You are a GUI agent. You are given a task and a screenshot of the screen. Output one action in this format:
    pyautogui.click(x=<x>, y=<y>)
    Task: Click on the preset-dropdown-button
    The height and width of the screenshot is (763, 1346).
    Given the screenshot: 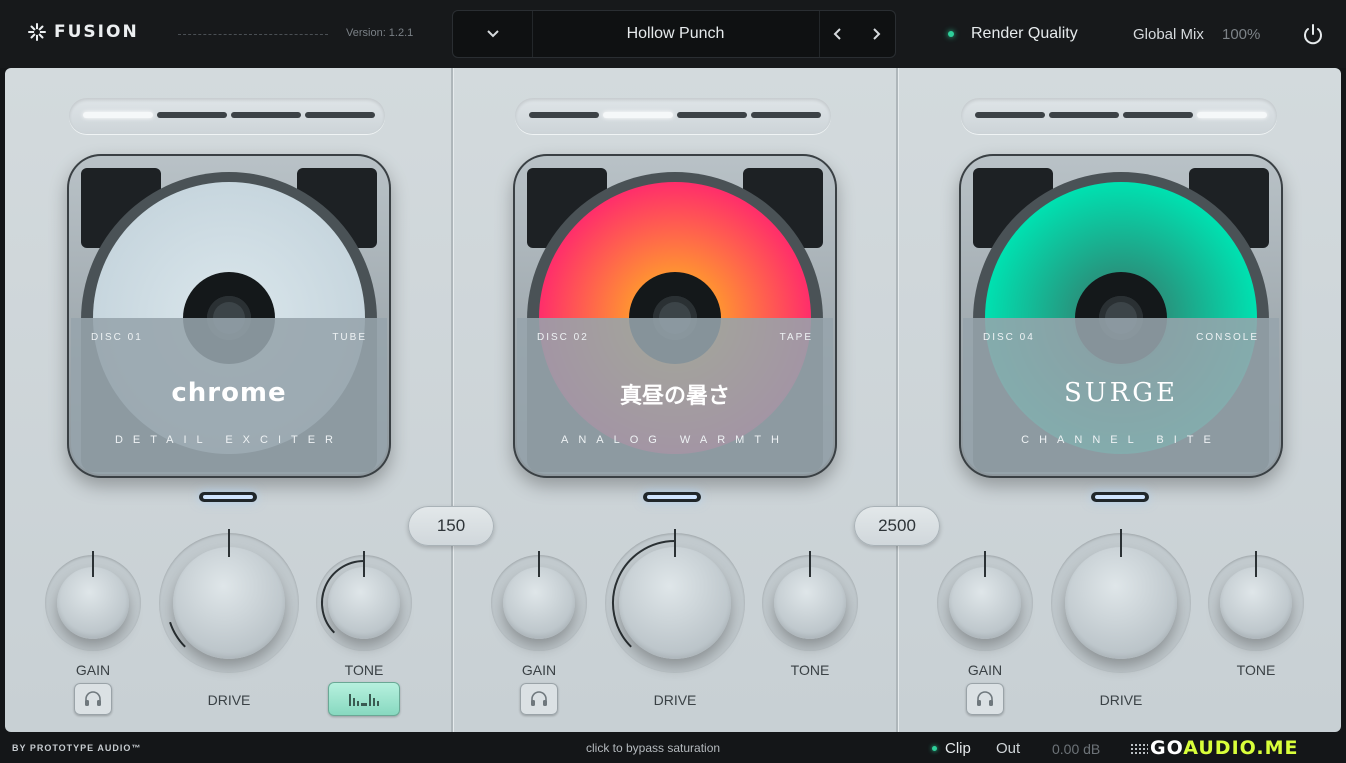 What is the action you would take?
    pyautogui.click(x=493, y=34)
    